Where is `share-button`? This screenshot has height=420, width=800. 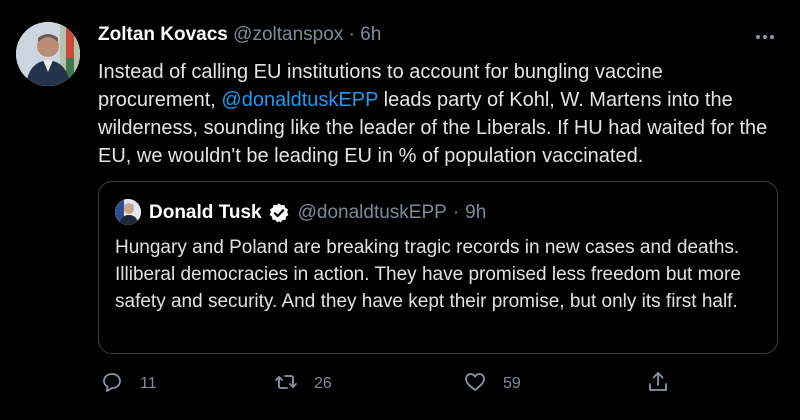 share-button is located at coordinates (658, 384).